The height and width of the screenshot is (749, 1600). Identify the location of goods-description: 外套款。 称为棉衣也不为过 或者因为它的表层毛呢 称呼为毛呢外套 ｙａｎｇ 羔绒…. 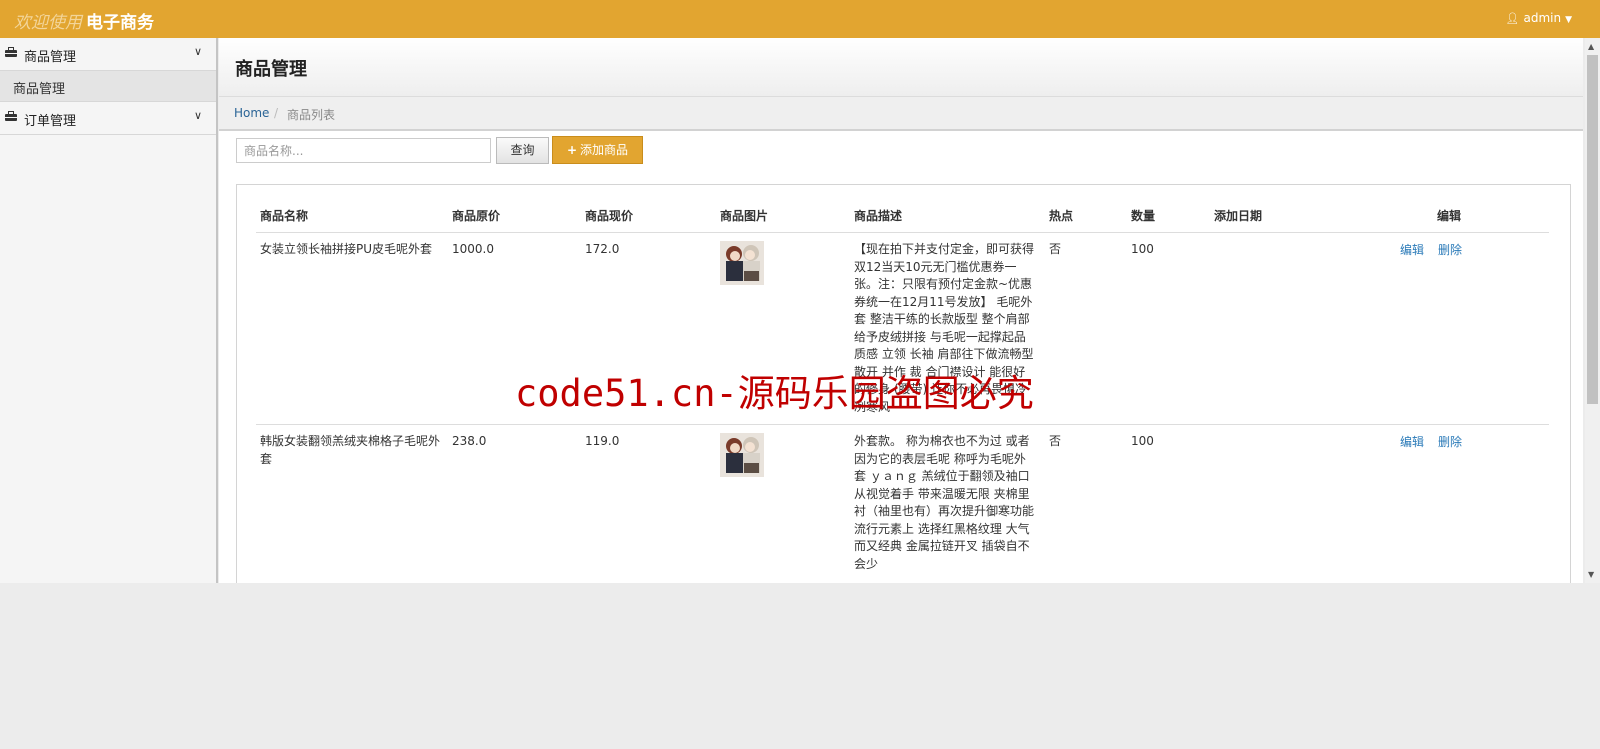
(944, 502).